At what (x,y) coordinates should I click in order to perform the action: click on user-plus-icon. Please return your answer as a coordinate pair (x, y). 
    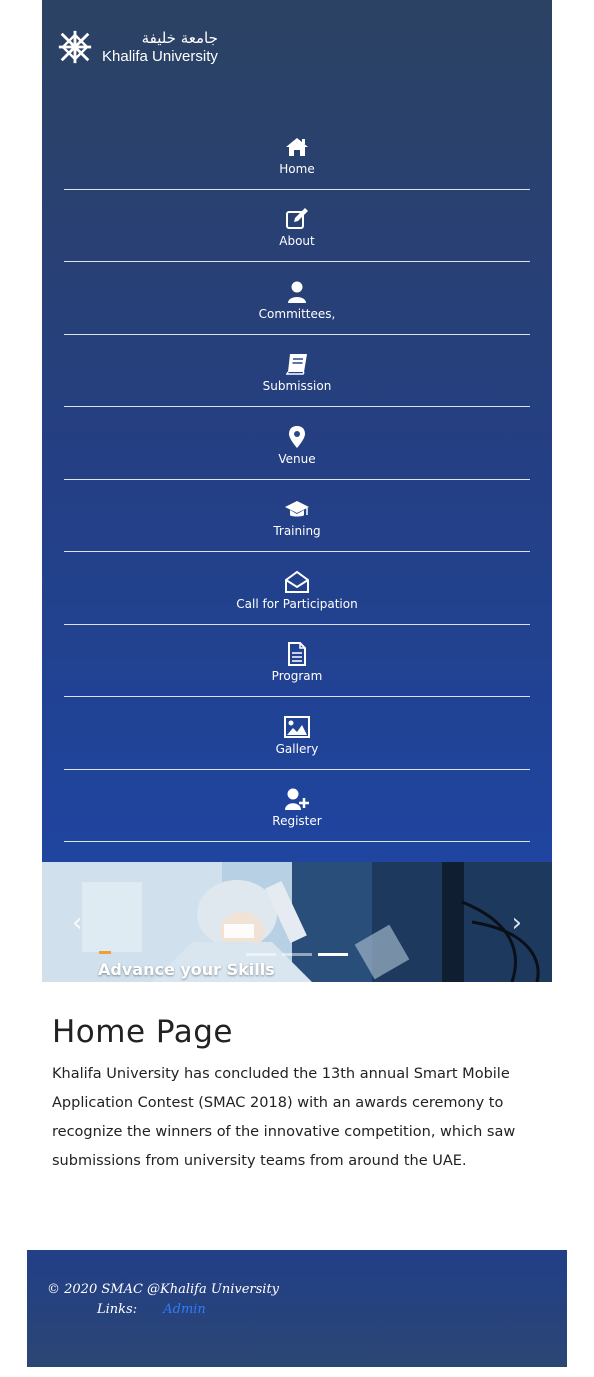
    Looking at the image, I should click on (297, 799).